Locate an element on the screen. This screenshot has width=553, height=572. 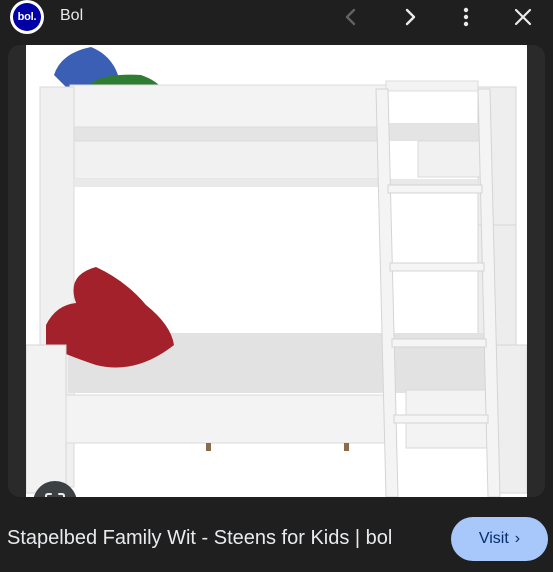
lens-icon is located at coordinates (55, 495).